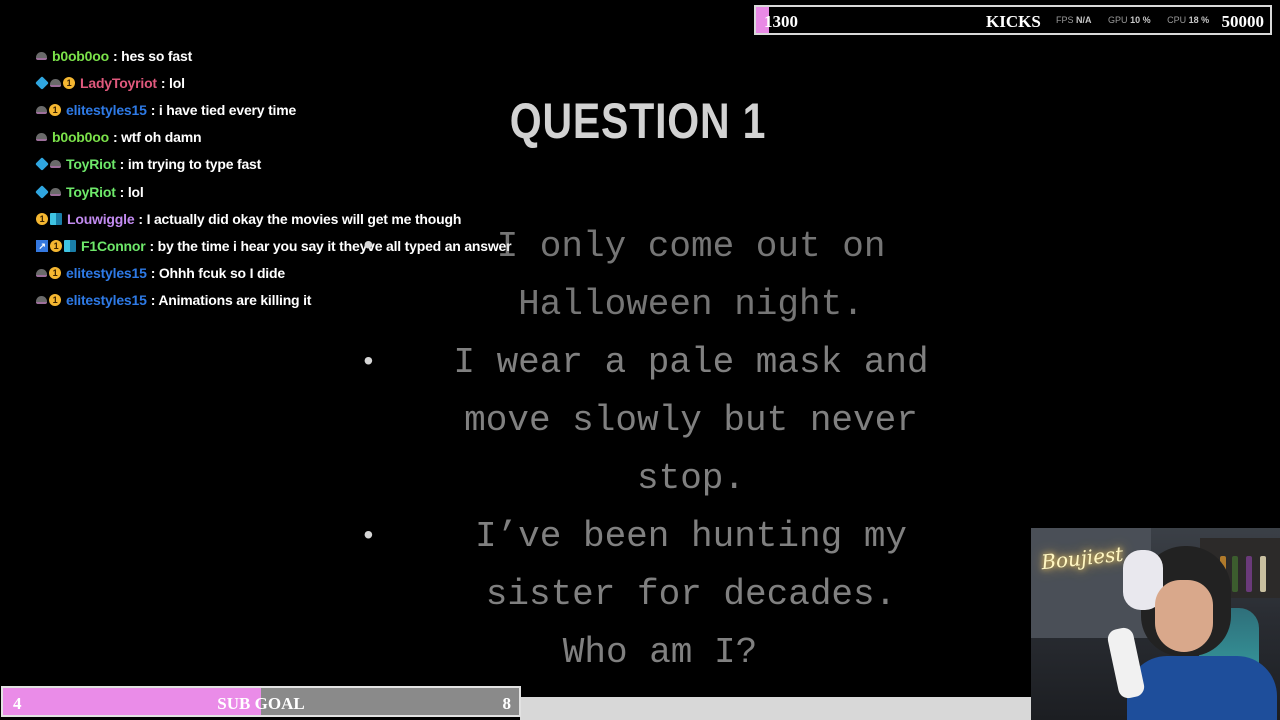  I want to click on webcam-streamer-body, so click(1202, 688).